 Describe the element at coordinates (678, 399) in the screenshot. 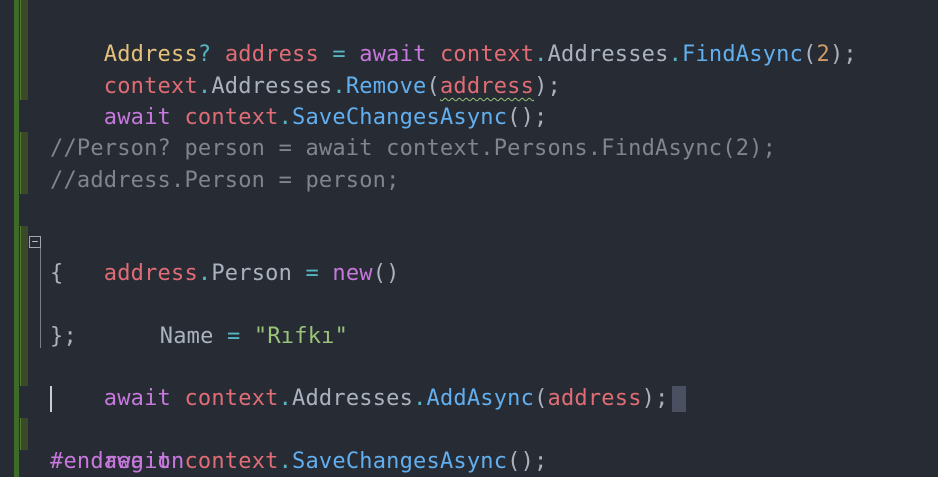

I see `selection-highlight` at that location.